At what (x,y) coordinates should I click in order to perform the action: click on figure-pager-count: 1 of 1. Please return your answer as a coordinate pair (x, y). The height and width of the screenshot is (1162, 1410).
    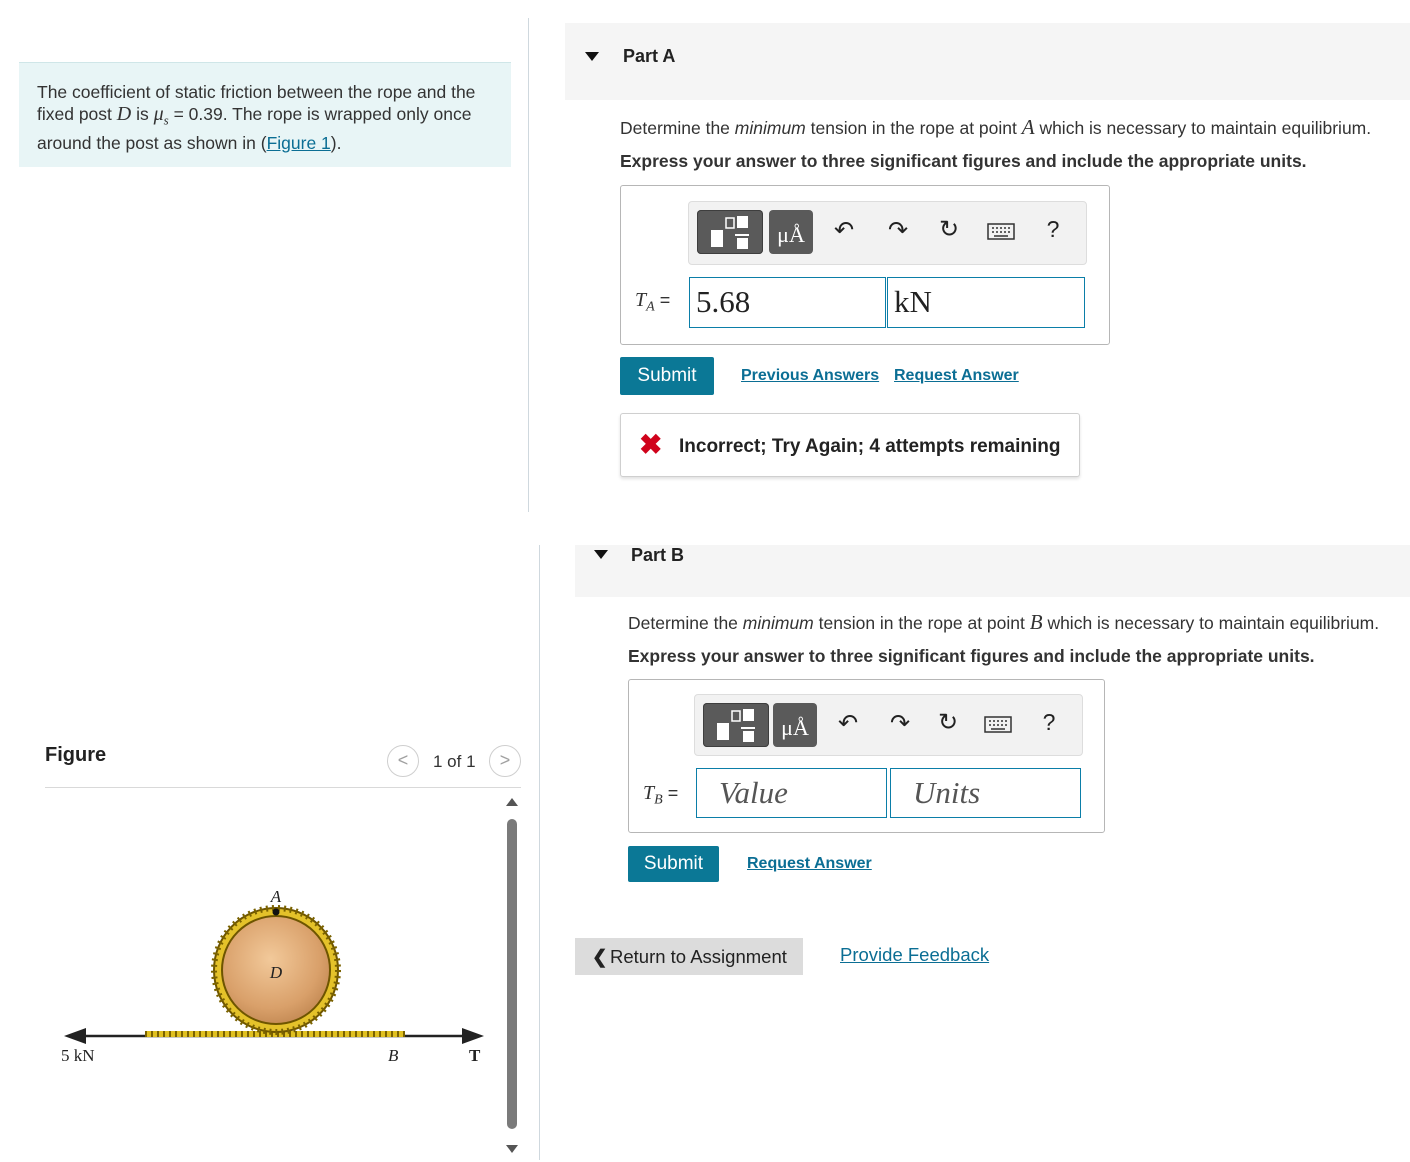
    Looking at the image, I should click on (454, 761).